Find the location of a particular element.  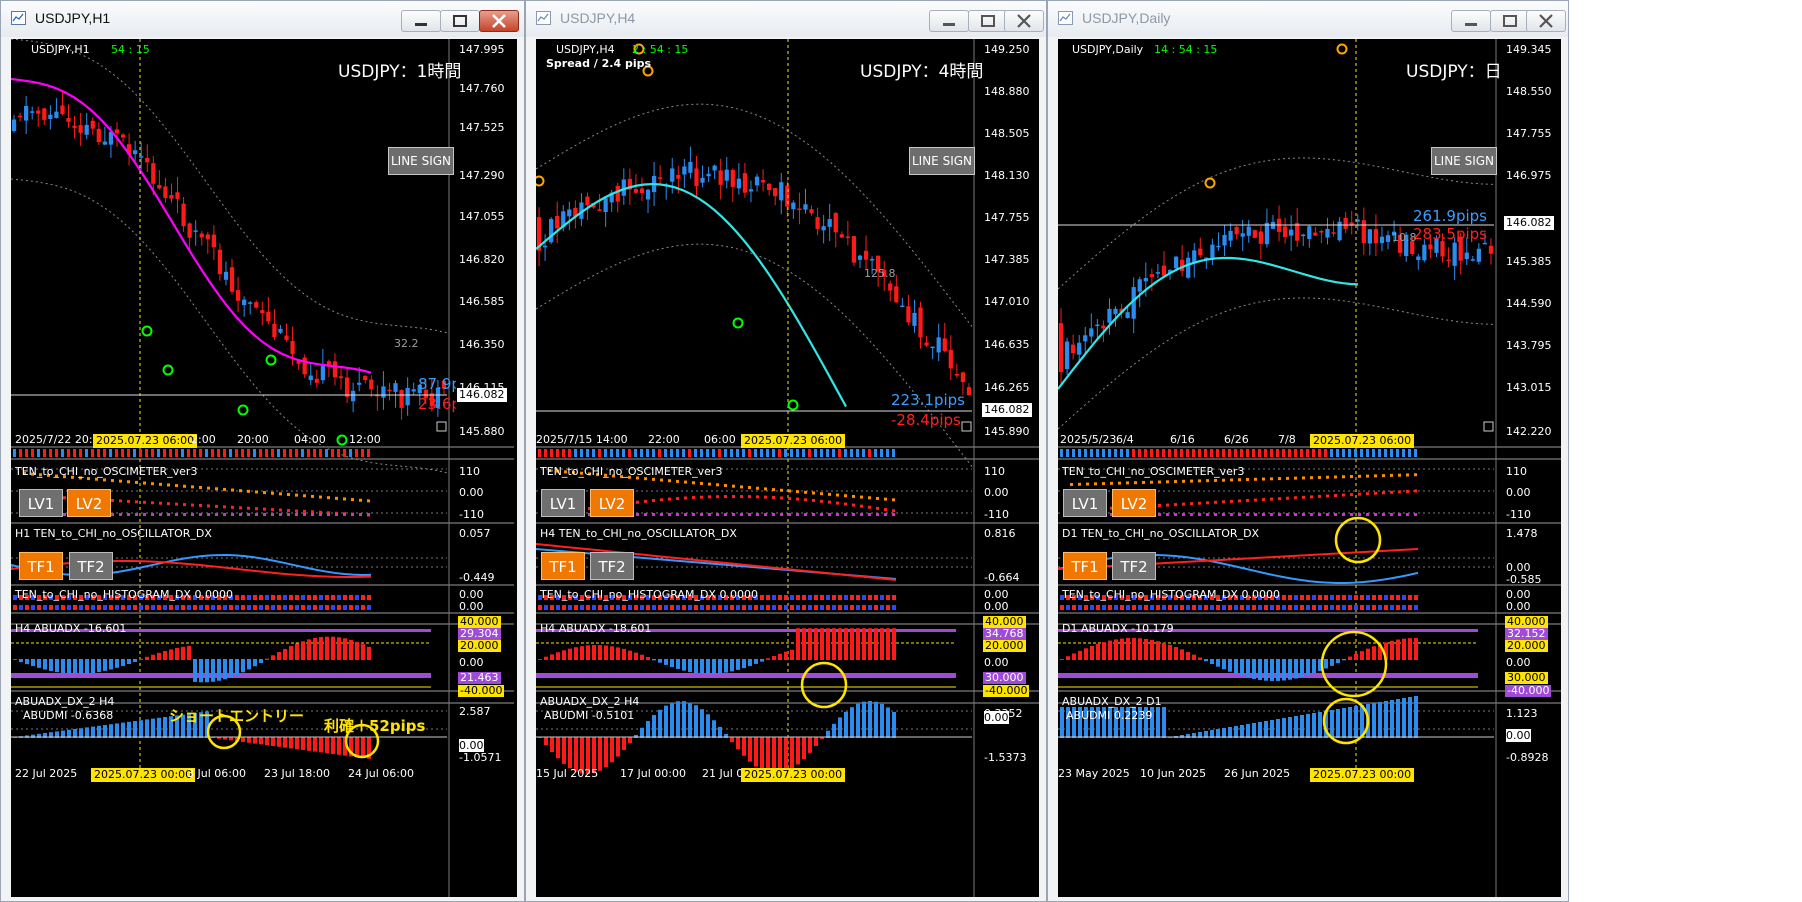

chart-title: USDJPY：1時間 is located at coordinates (400, 72).